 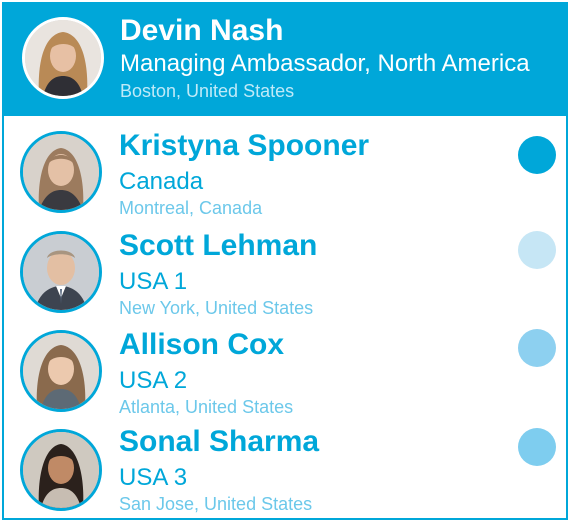 What do you see at coordinates (161, 181) in the screenshot?
I see `member-role: Canada` at bounding box center [161, 181].